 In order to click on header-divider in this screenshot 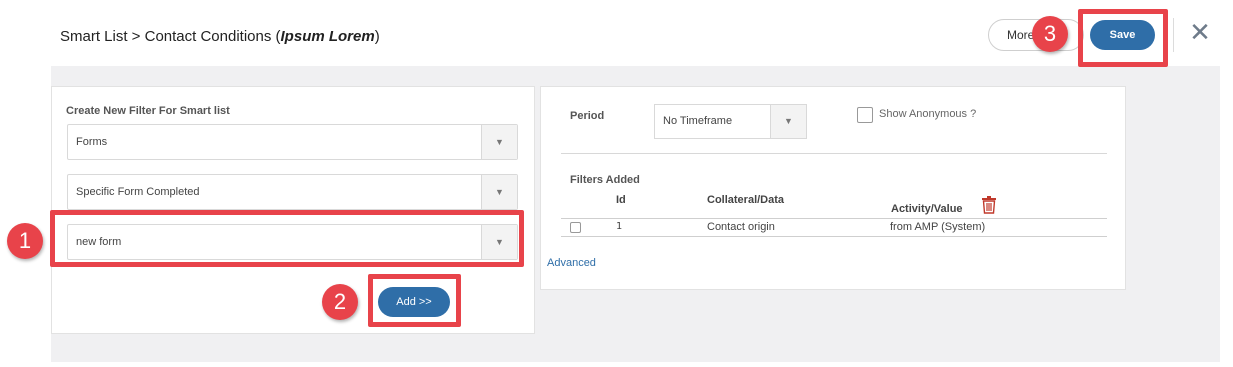, I will do `click(1173, 35)`.